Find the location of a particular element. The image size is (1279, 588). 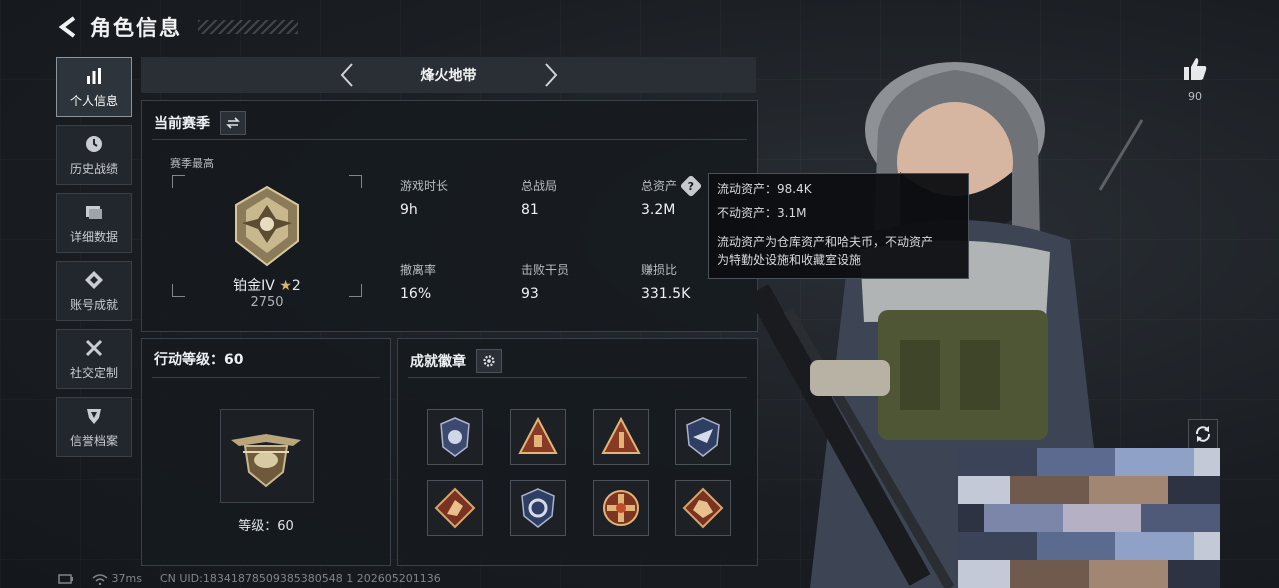

rotate-icon is located at coordinates (1203, 434).